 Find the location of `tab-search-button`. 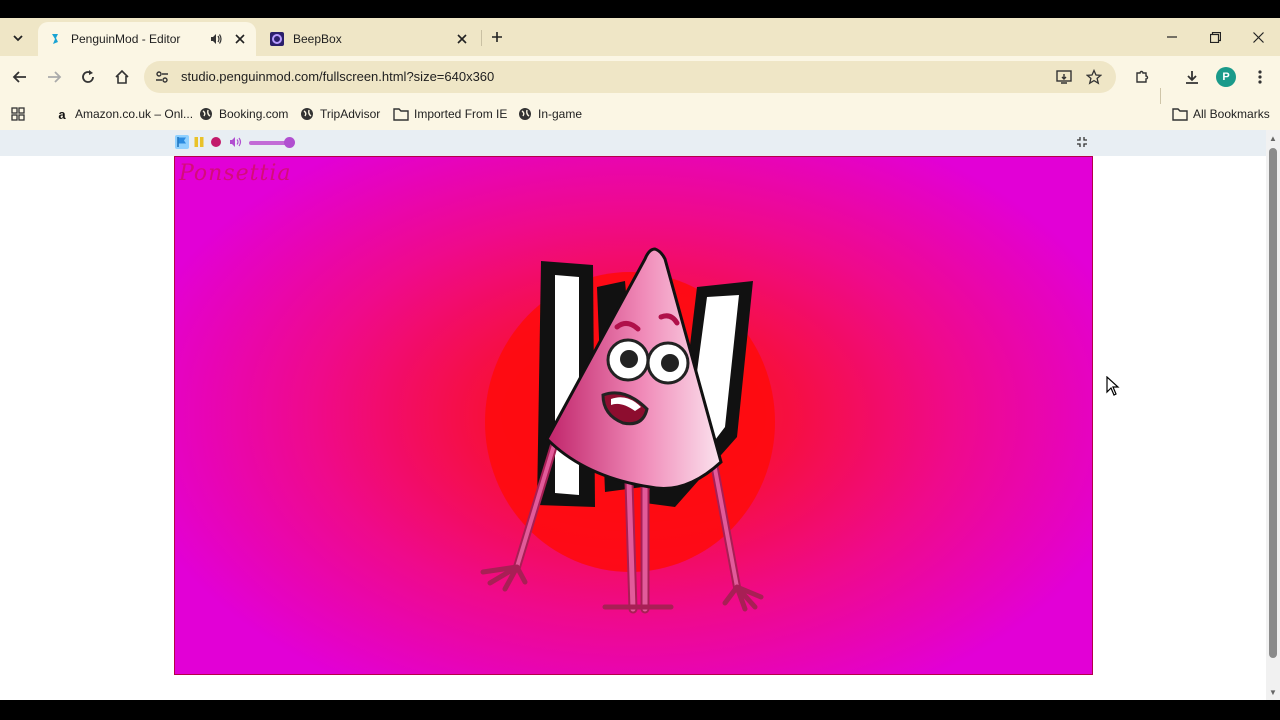

tab-search-button is located at coordinates (18, 38).